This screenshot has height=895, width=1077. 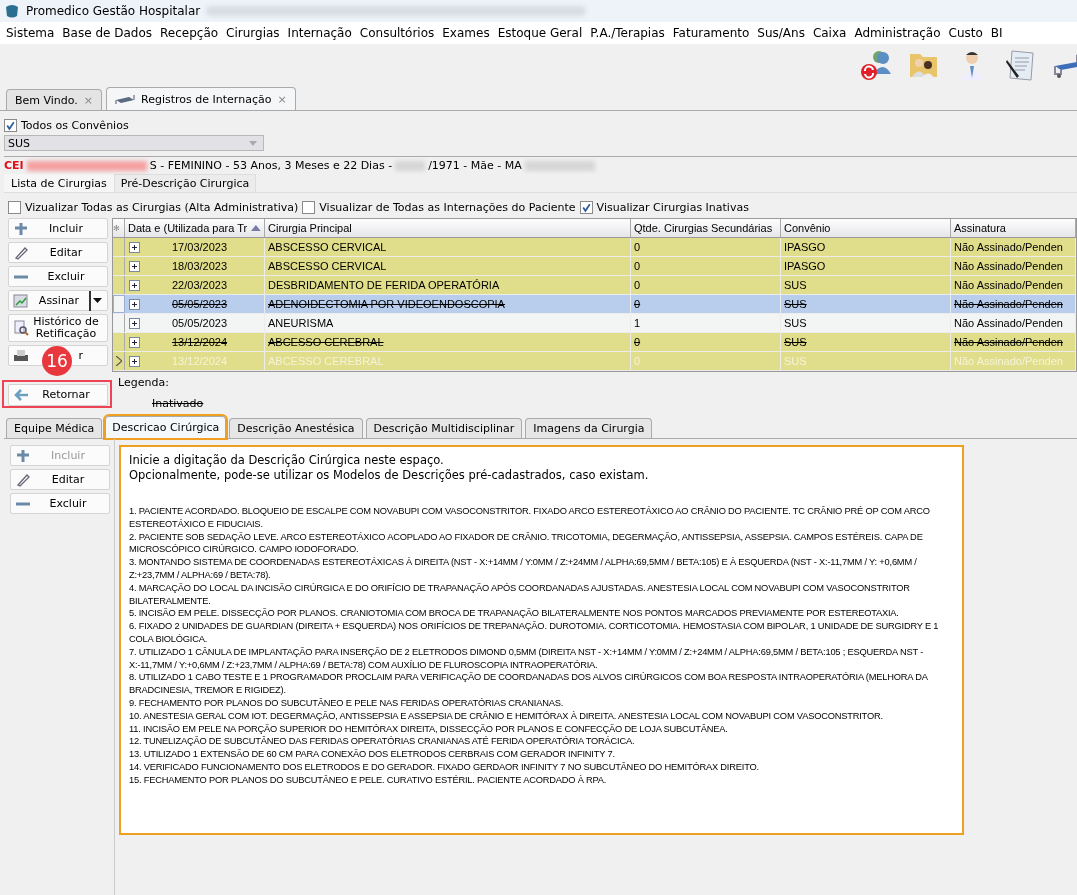 I want to click on instruction-text: Opcionalmente, pode-se utilizar os Modelos de Descrições pré-cadastrados, caso existam., so click(x=389, y=475).